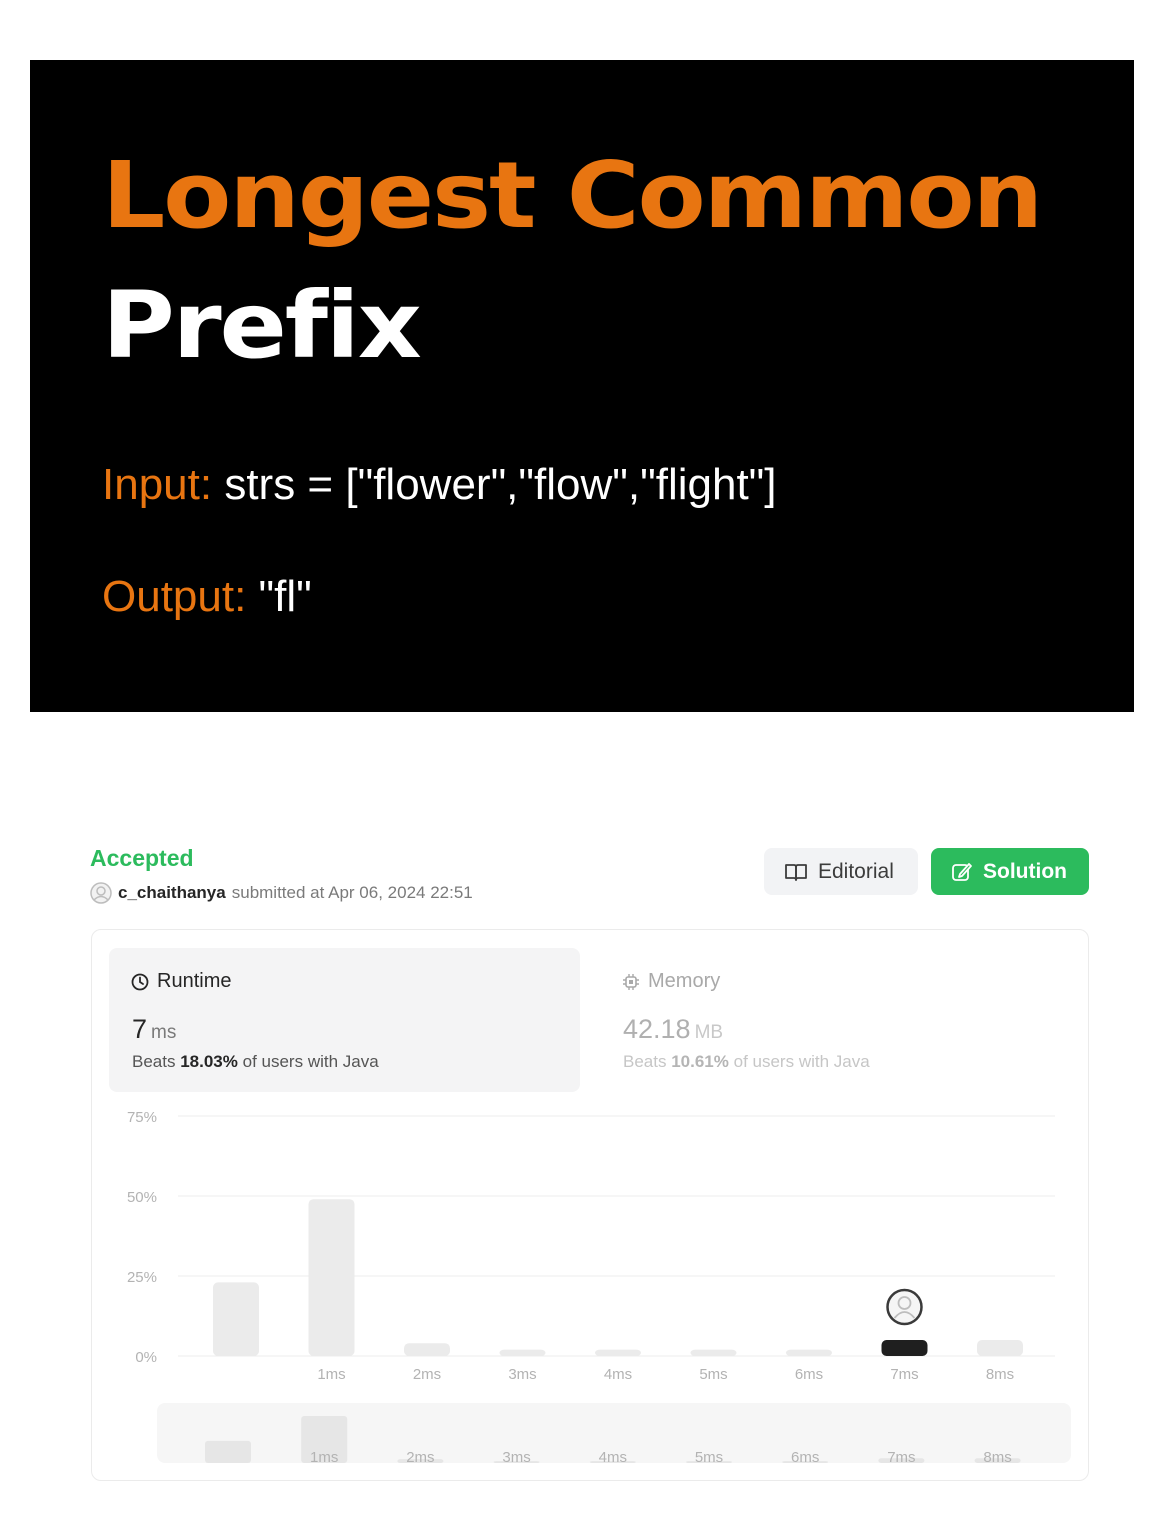  I want to click on overview-tick-label: 4ms, so click(613, 1457).